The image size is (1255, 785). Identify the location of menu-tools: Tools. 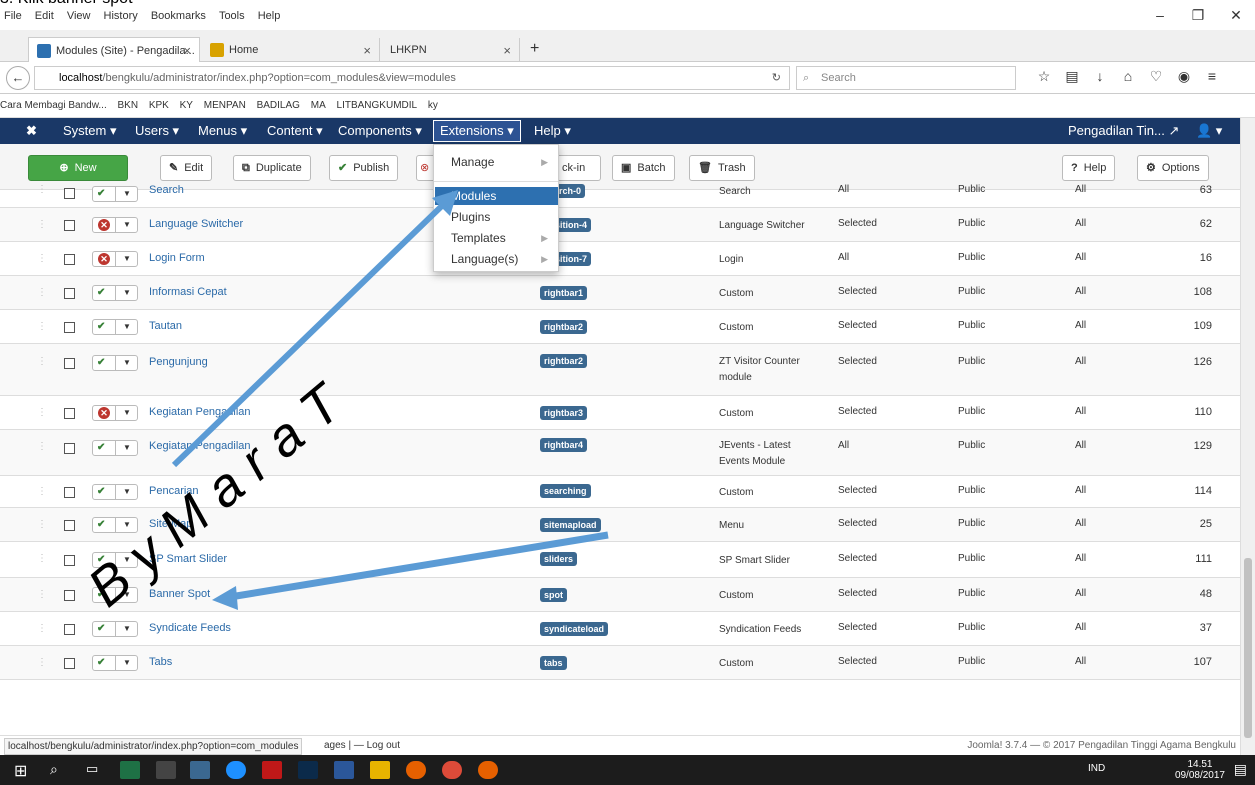
(232, 16).